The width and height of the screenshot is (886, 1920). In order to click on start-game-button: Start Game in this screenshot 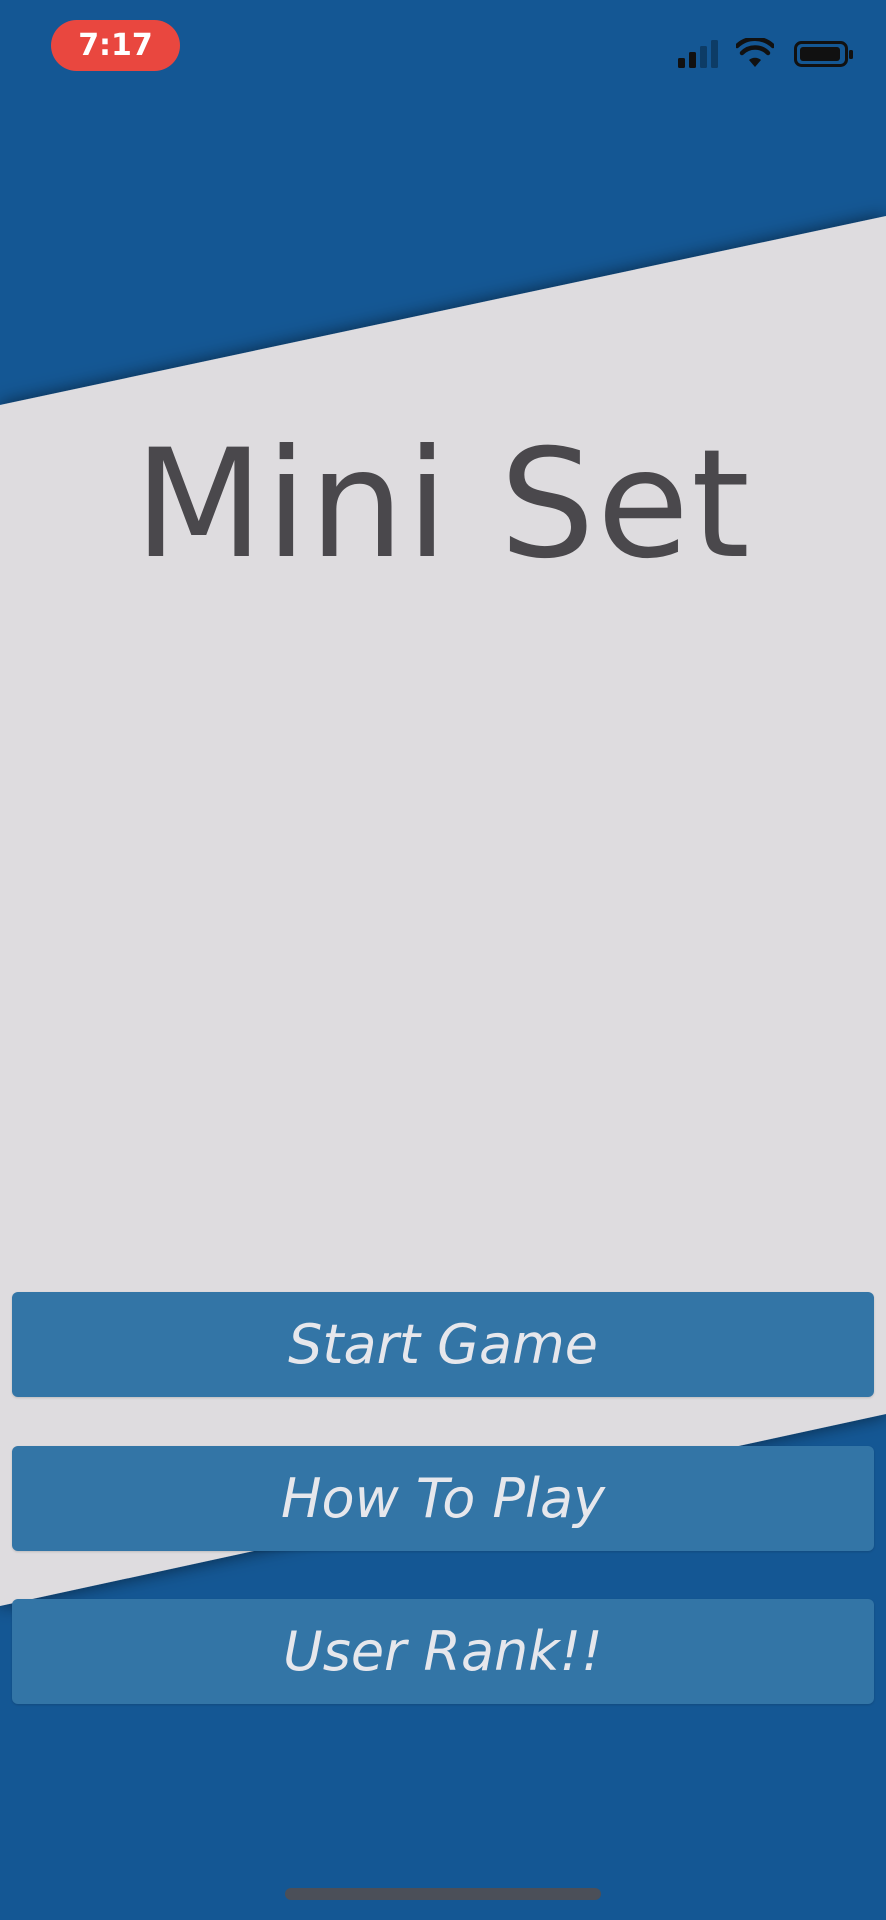, I will do `click(443, 1344)`.